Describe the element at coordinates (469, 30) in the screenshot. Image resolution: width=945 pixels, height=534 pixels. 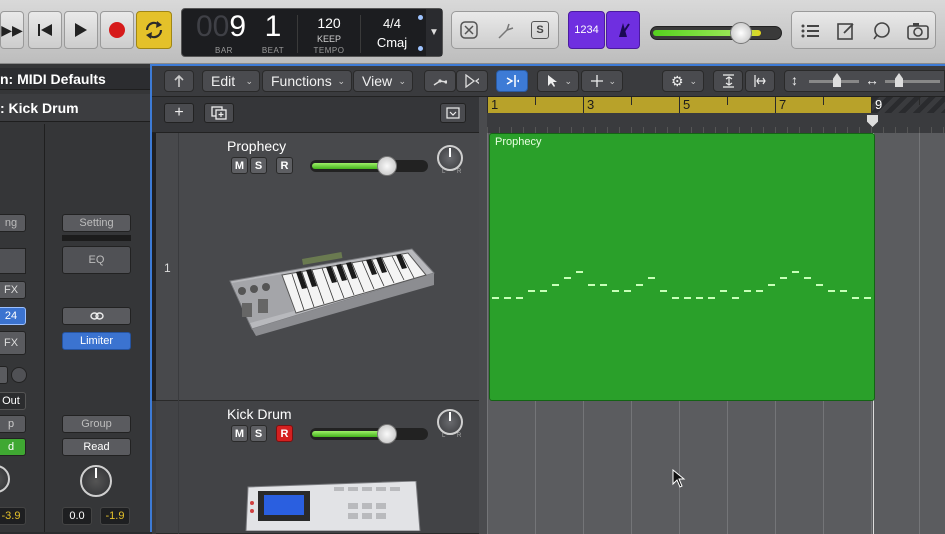
I see `replace-button` at that location.